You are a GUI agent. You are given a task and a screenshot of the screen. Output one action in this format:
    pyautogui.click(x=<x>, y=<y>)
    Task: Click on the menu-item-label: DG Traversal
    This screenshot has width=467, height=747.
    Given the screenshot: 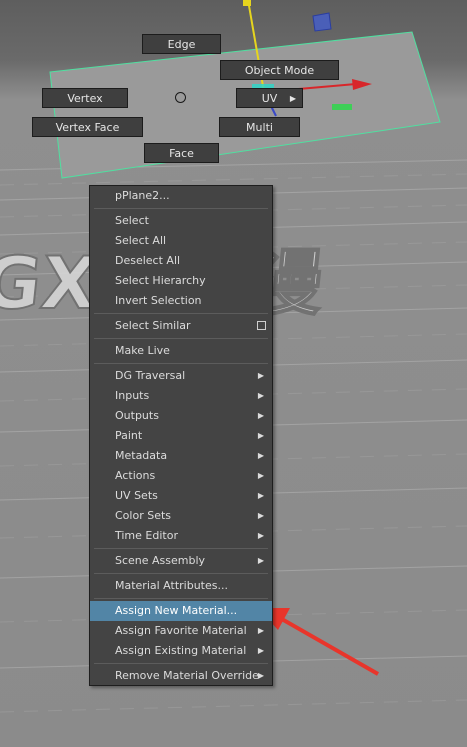 What is the action you would take?
    pyautogui.click(x=150, y=375)
    